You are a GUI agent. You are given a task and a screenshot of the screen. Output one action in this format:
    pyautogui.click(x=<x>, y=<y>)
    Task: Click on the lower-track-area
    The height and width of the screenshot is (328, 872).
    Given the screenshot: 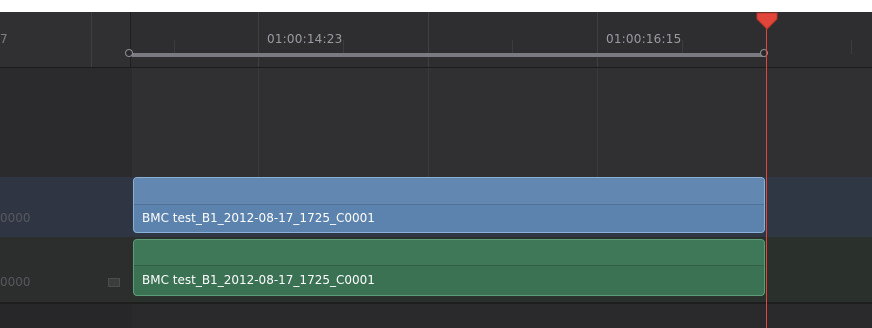 What is the action you would take?
    pyautogui.click(x=502, y=316)
    